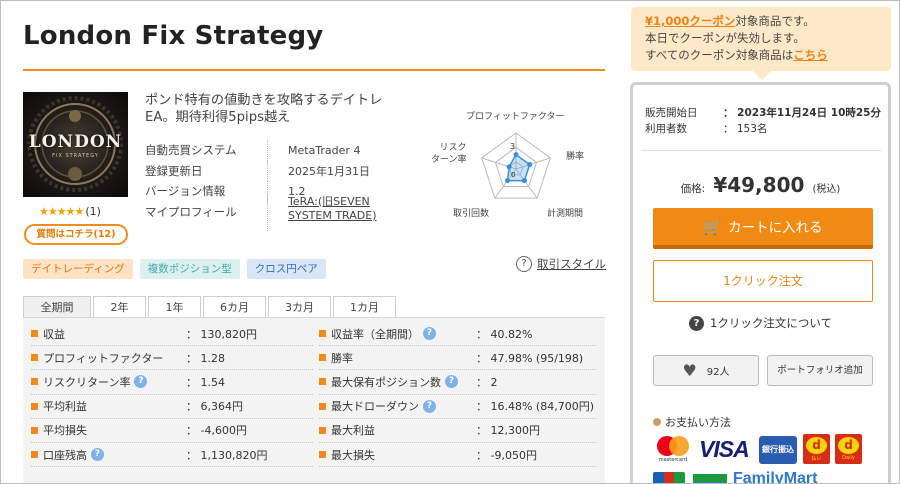 The image size is (900, 484). What do you see at coordinates (221, 334) in the screenshot?
I see `stat-value: ： 130,820円` at bounding box center [221, 334].